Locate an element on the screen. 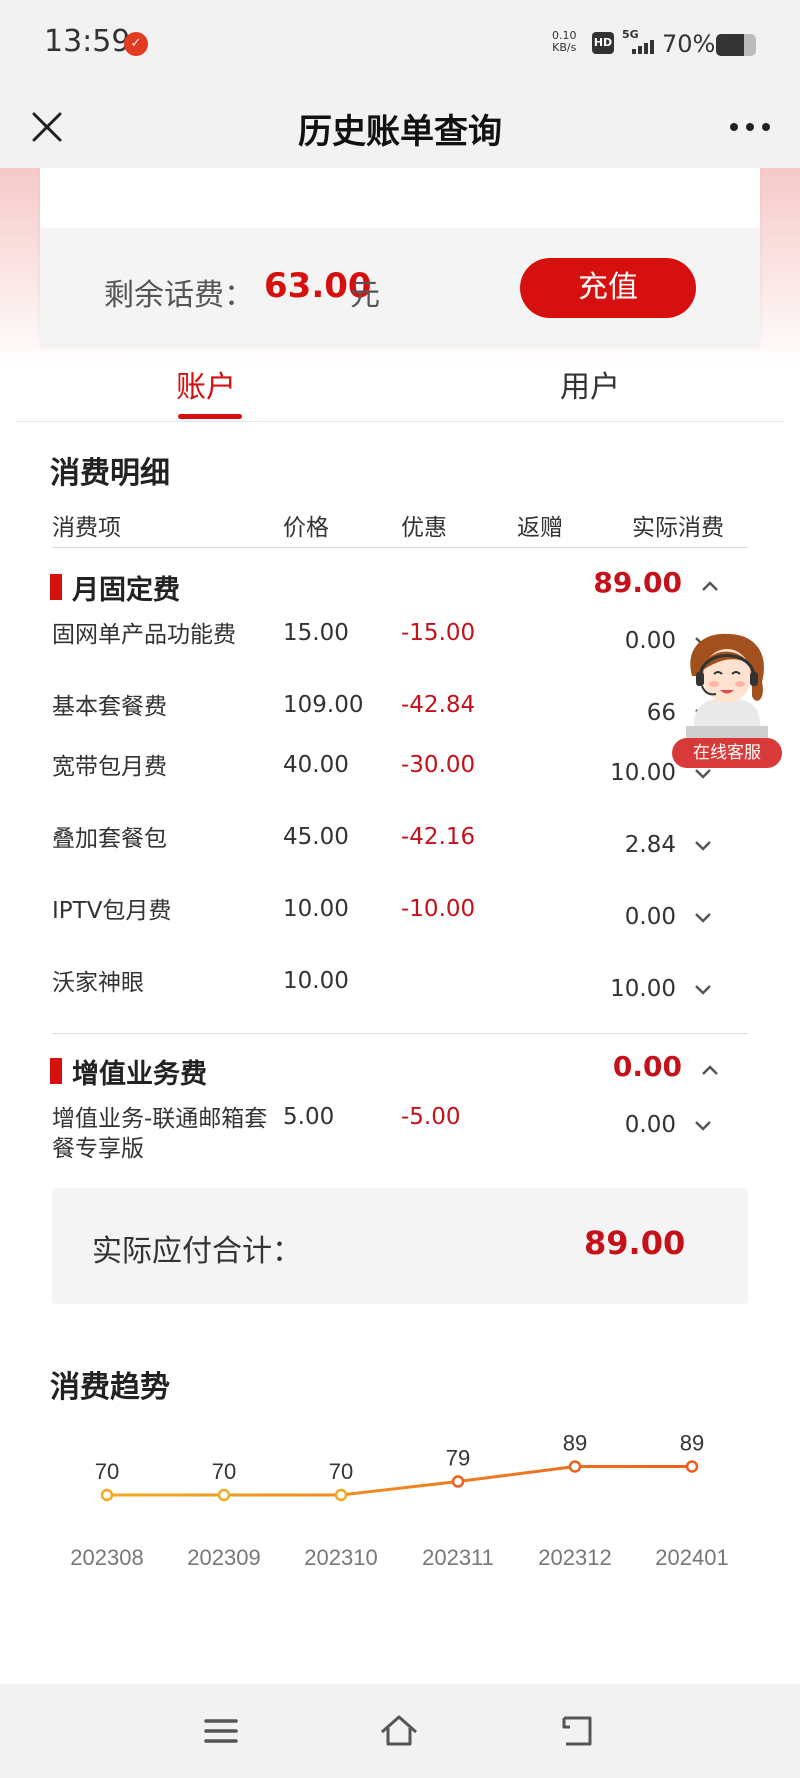 This screenshot has height=1778, width=800. tab-user: 用户 is located at coordinates (590, 384).